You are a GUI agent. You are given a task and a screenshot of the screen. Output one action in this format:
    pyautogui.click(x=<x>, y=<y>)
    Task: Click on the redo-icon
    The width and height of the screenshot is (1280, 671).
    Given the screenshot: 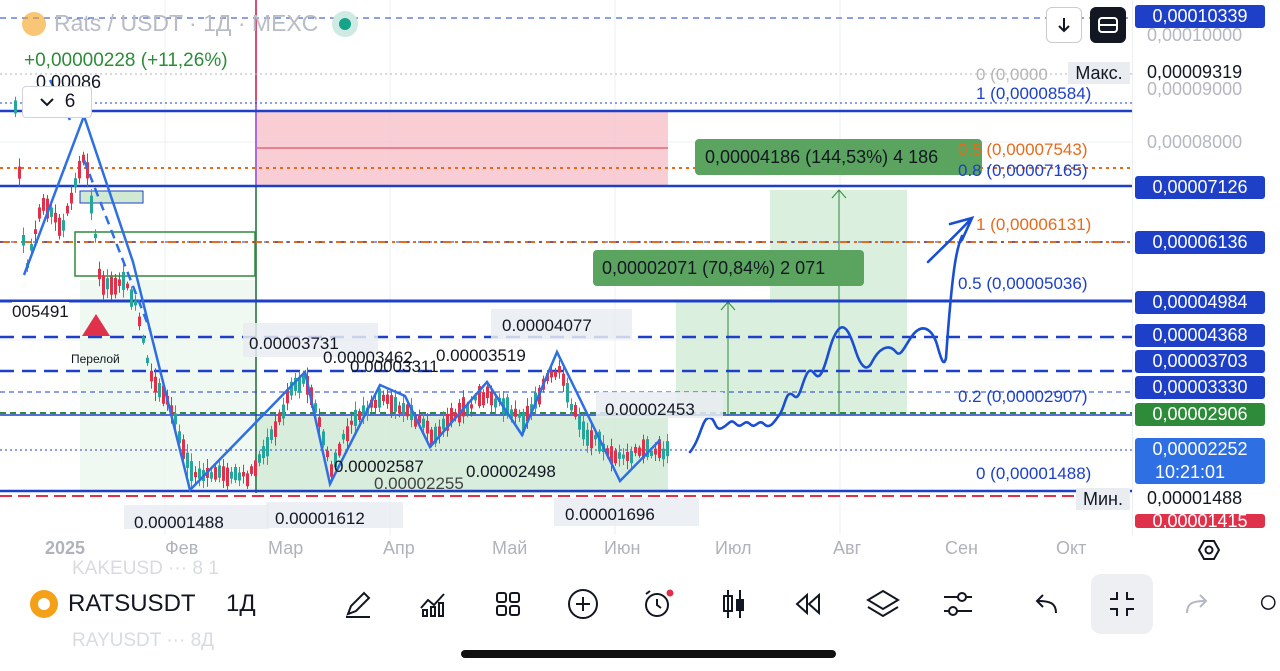 What is the action you would take?
    pyautogui.click(x=1197, y=604)
    